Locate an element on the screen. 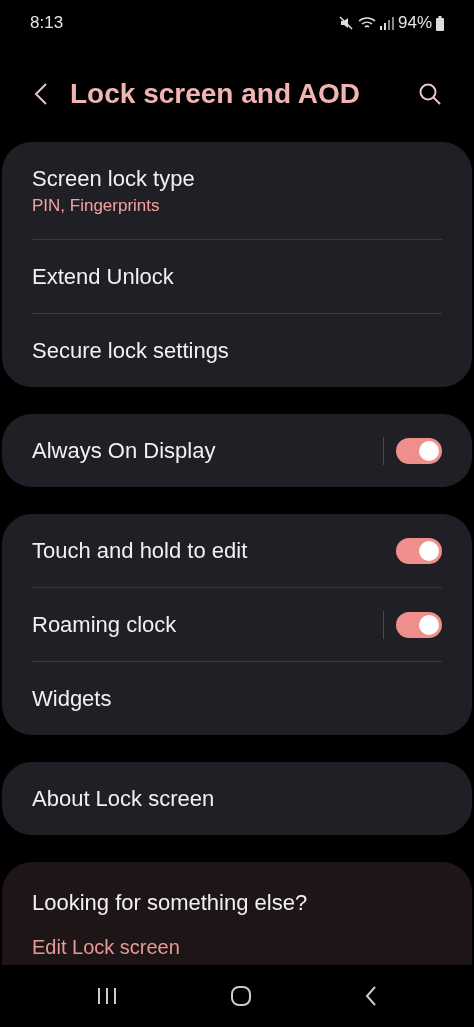  settings-row: About Lock screen is located at coordinates (237, 798).